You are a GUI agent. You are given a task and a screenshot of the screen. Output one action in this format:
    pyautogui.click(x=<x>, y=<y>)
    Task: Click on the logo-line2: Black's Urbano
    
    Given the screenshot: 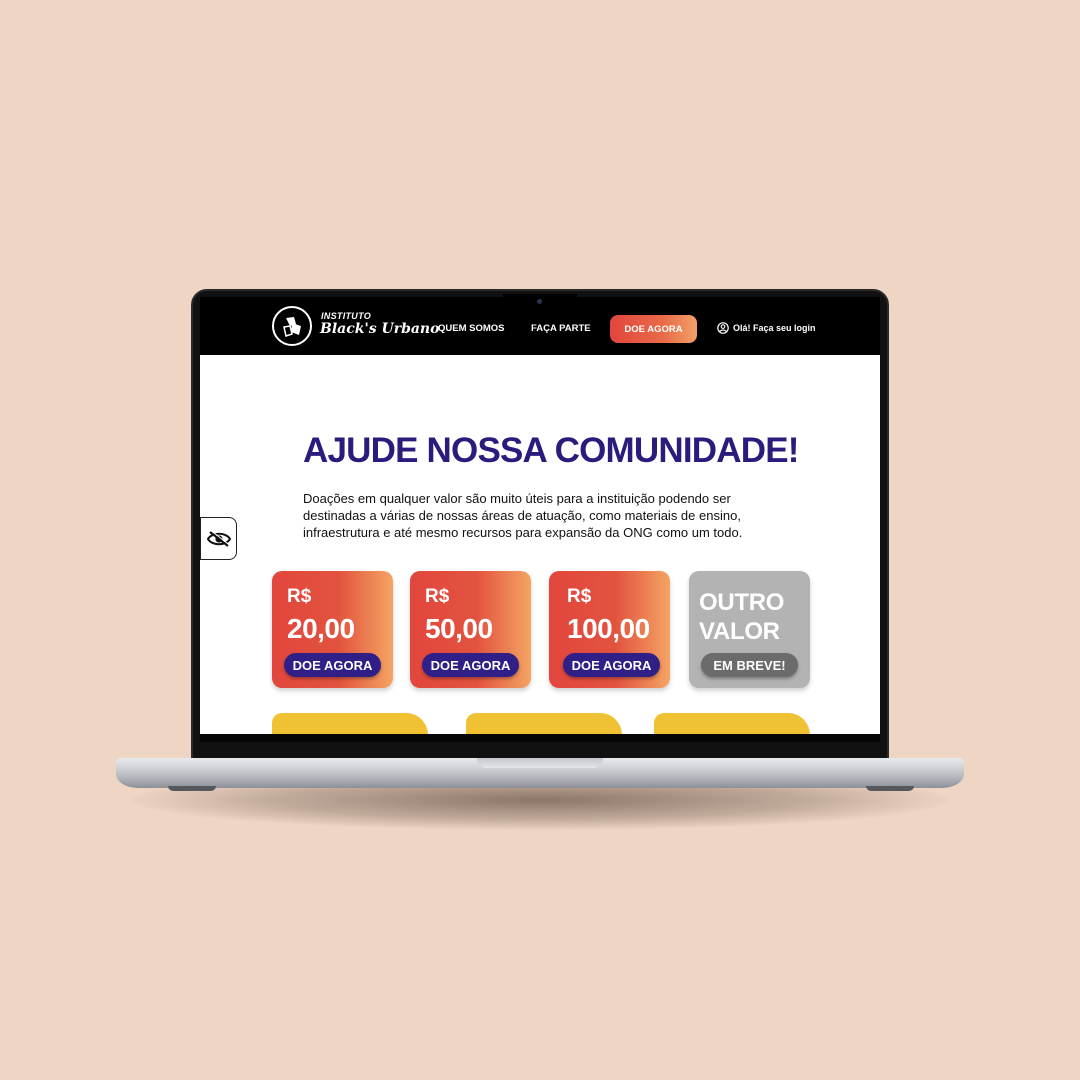 What is the action you would take?
    pyautogui.click(x=380, y=329)
    